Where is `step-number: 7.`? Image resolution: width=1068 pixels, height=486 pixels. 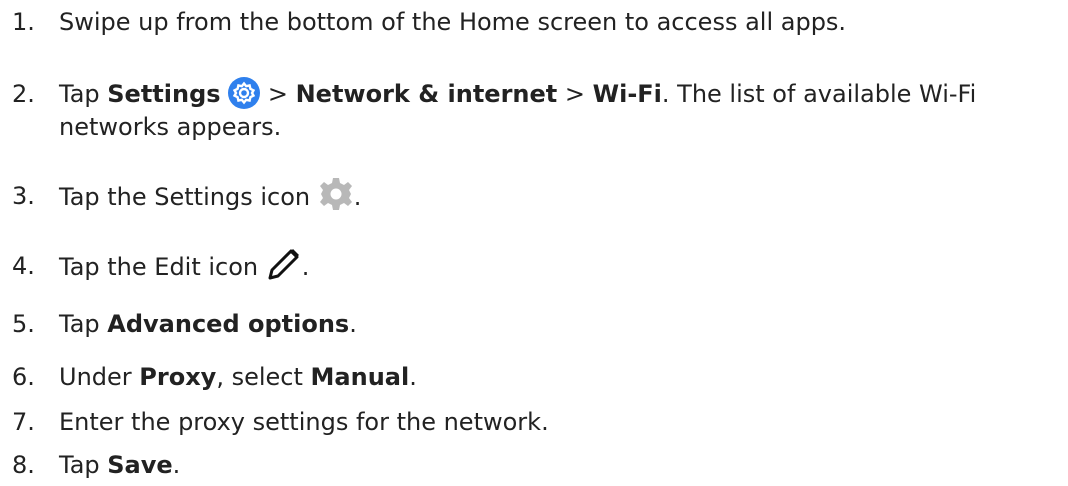
step-number: 7. is located at coordinates (23, 422).